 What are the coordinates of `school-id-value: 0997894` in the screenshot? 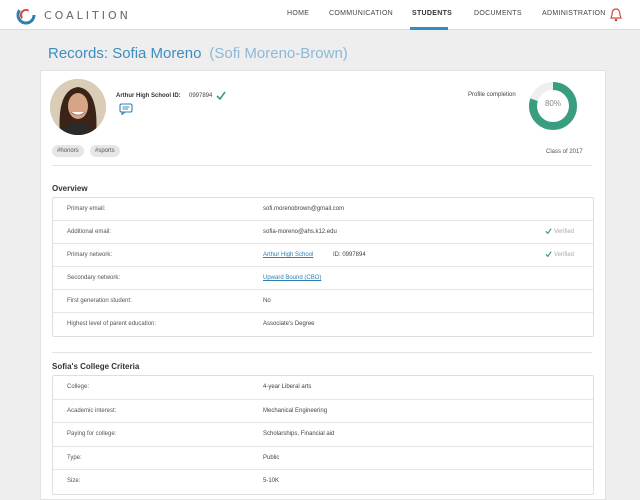 It's located at (201, 96).